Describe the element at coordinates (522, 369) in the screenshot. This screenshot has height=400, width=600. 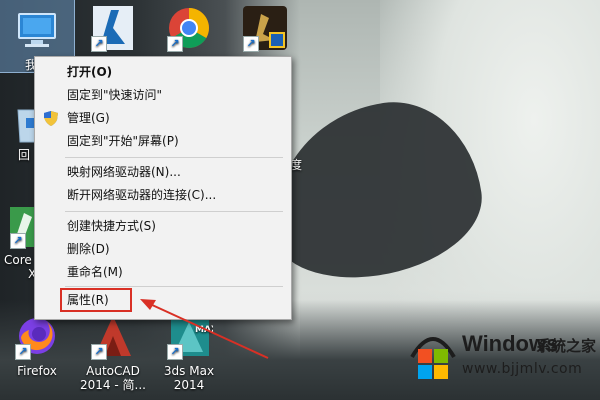
I see `watermark-url: www.bjjmlv.com` at that location.